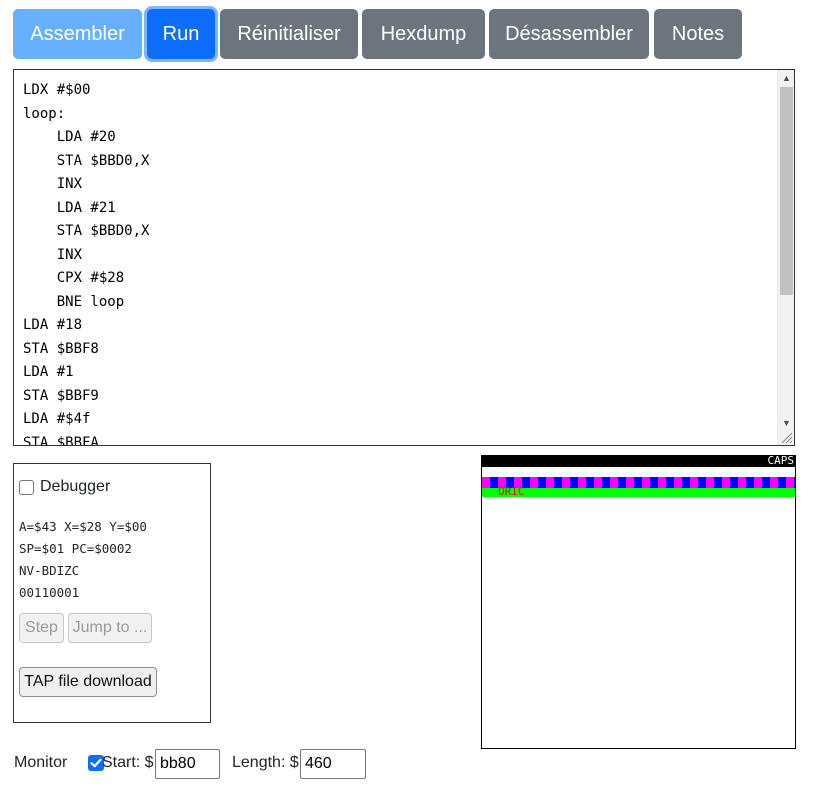 The height and width of the screenshot is (791, 816). Describe the element at coordinates (333, 764) in the screenshot. I see `length-input` at that location.